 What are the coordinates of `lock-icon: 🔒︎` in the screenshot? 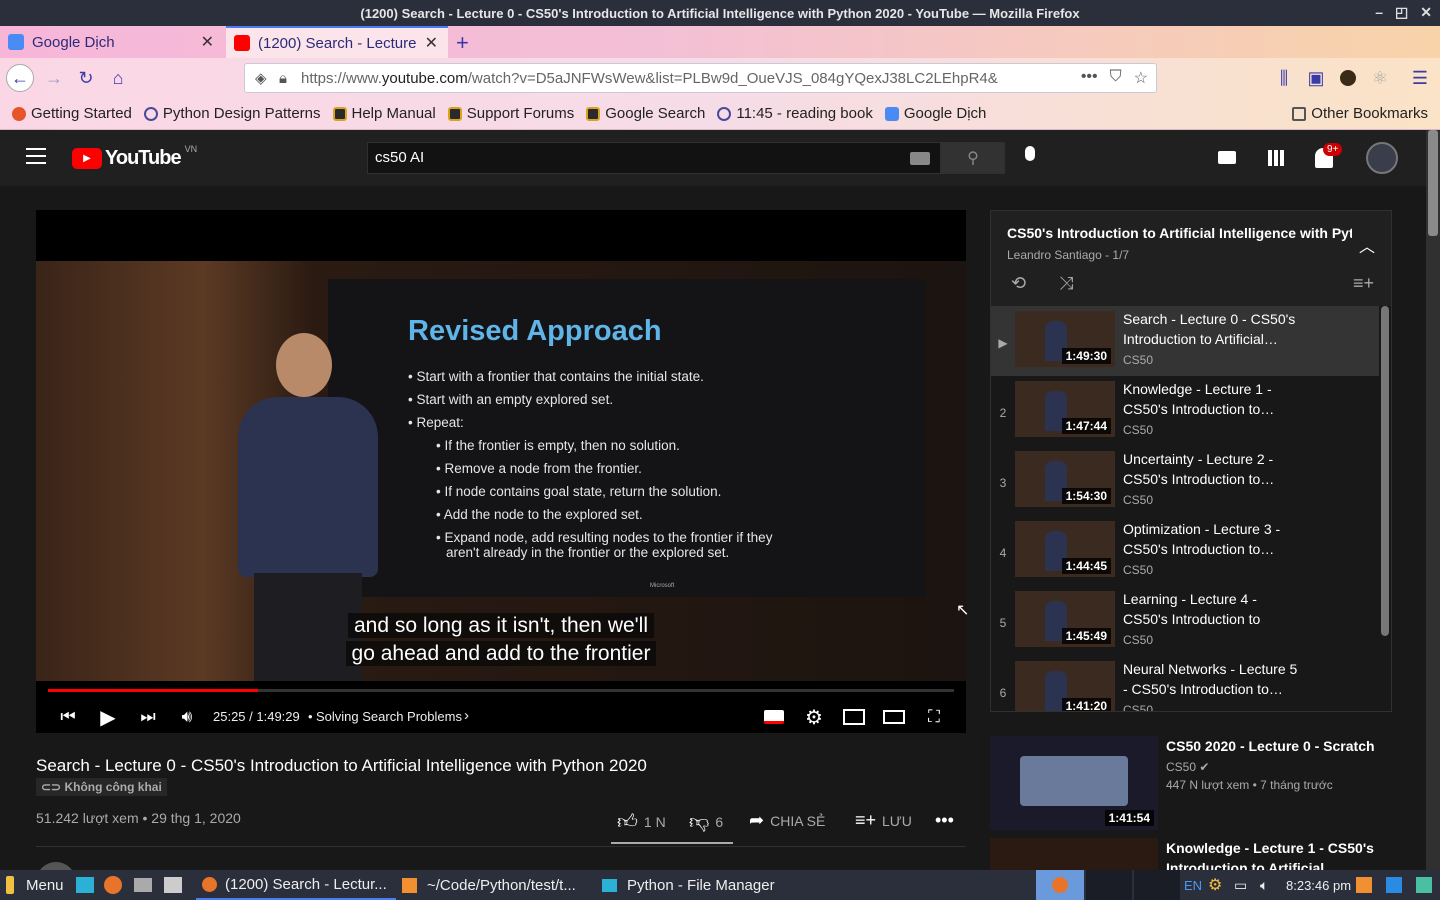 It's located at (283, 78).